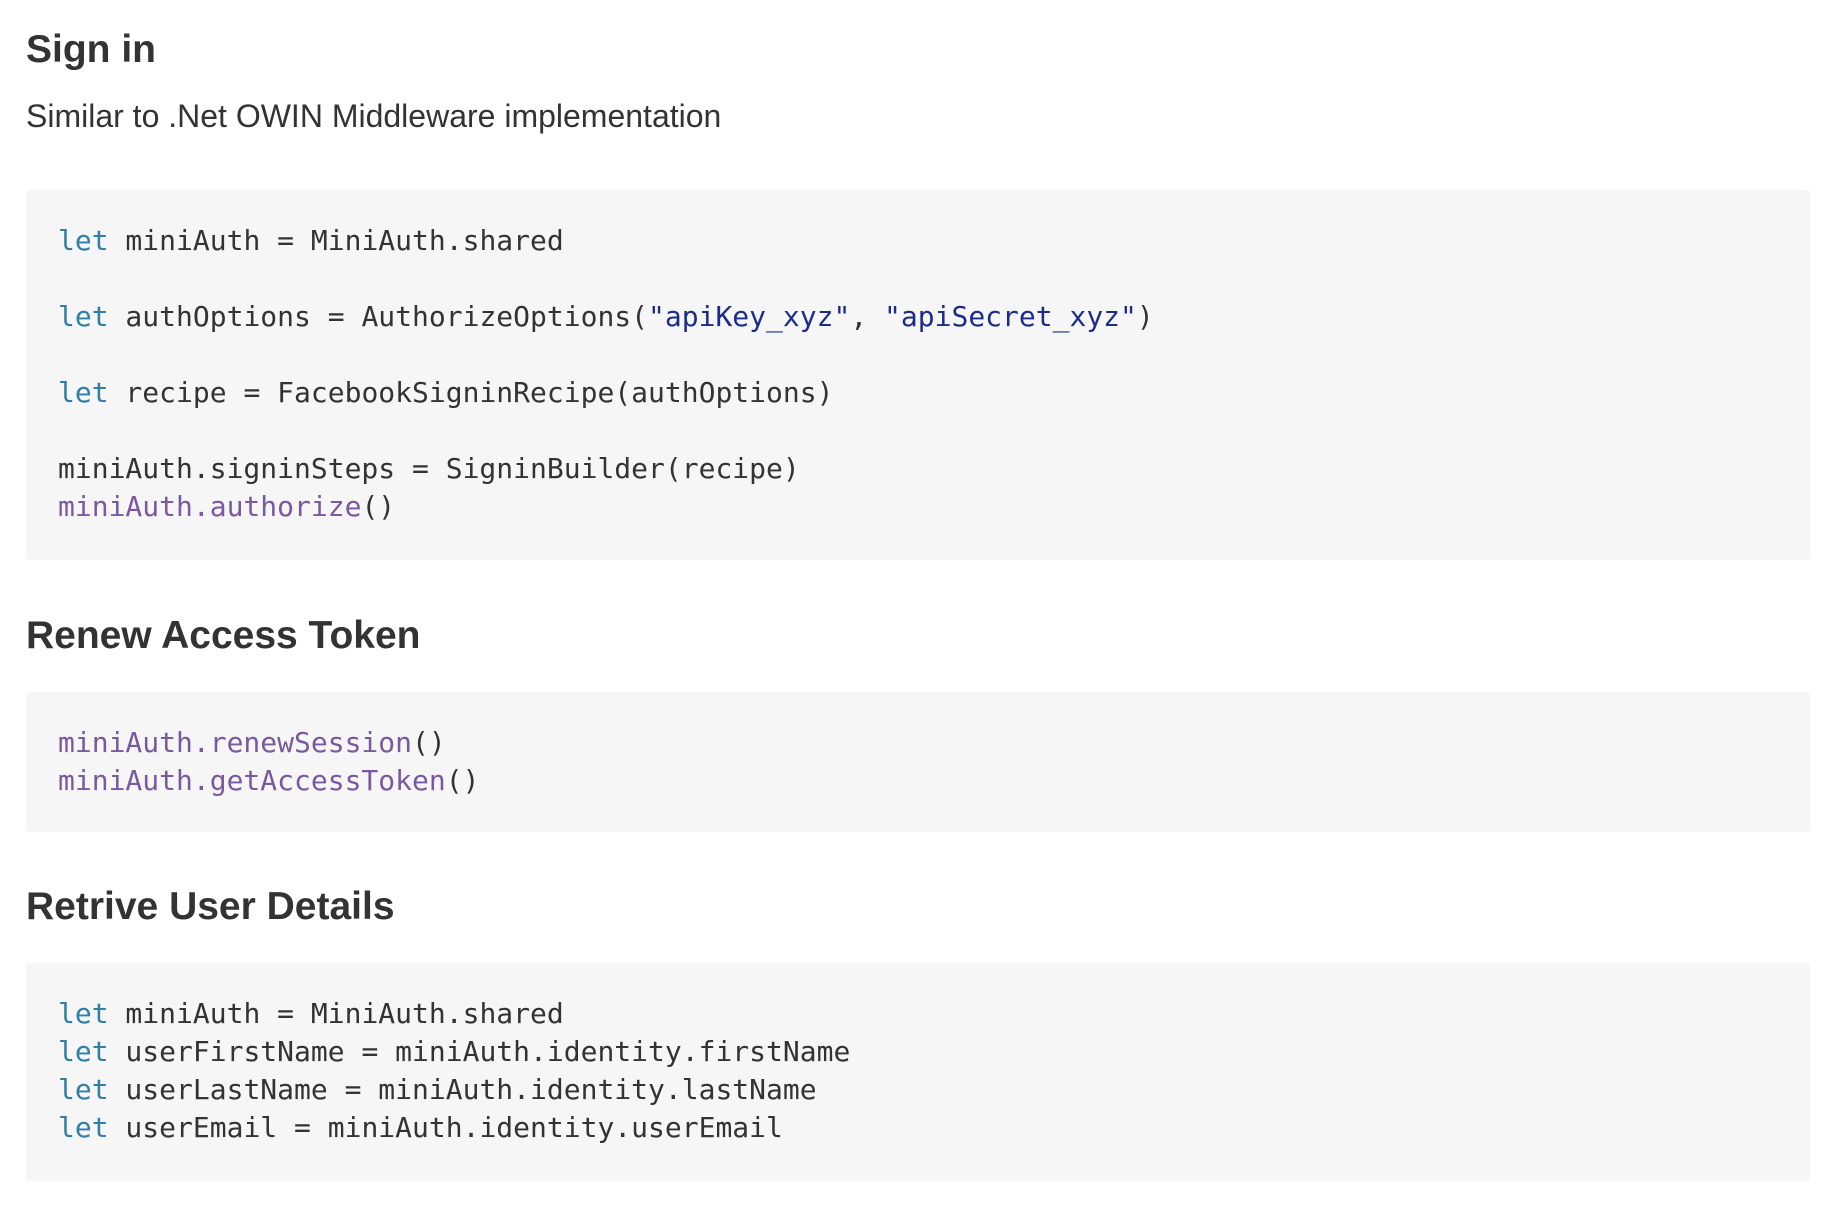 This screenshot has width=1832, height=1214. I want to click on code-text: authOptions = AuthorizeOptions(, so click(378, 316).